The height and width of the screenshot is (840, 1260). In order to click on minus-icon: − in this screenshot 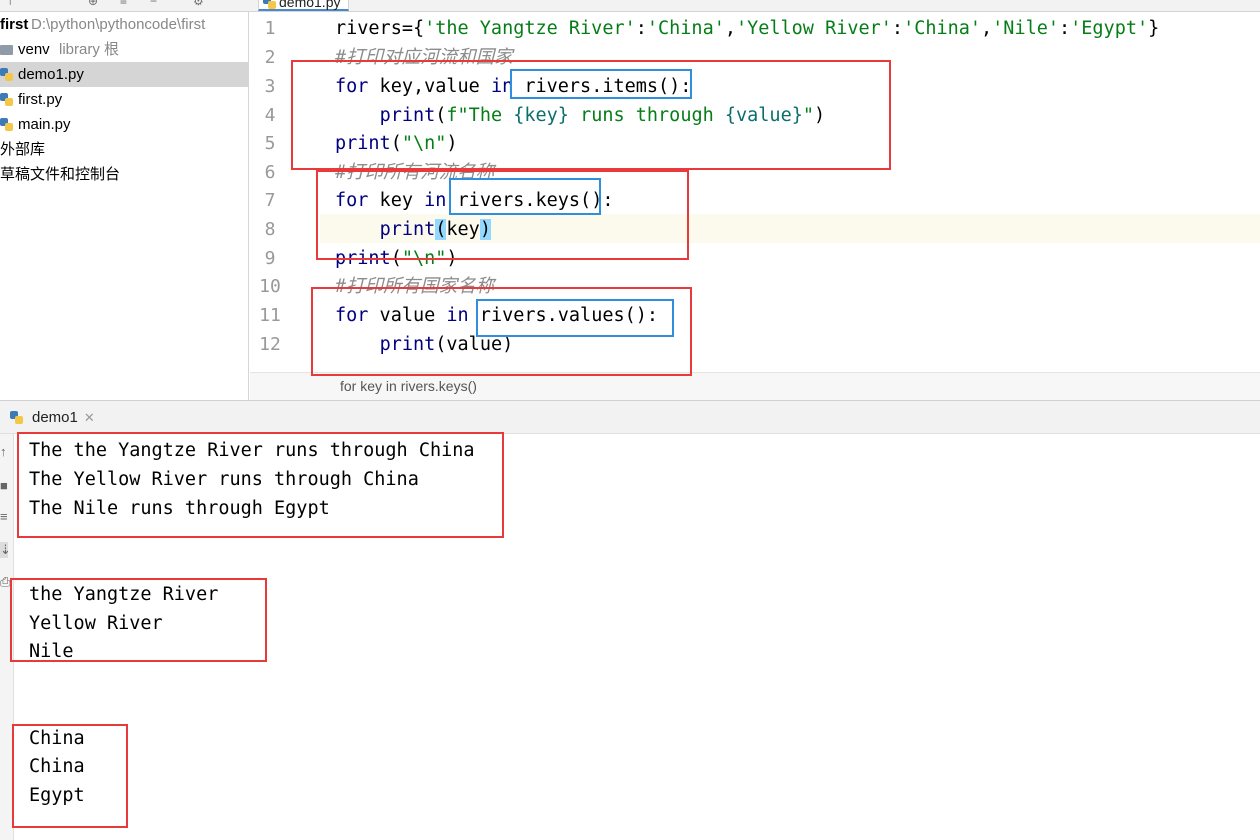, I will do `click(156, 3)`.